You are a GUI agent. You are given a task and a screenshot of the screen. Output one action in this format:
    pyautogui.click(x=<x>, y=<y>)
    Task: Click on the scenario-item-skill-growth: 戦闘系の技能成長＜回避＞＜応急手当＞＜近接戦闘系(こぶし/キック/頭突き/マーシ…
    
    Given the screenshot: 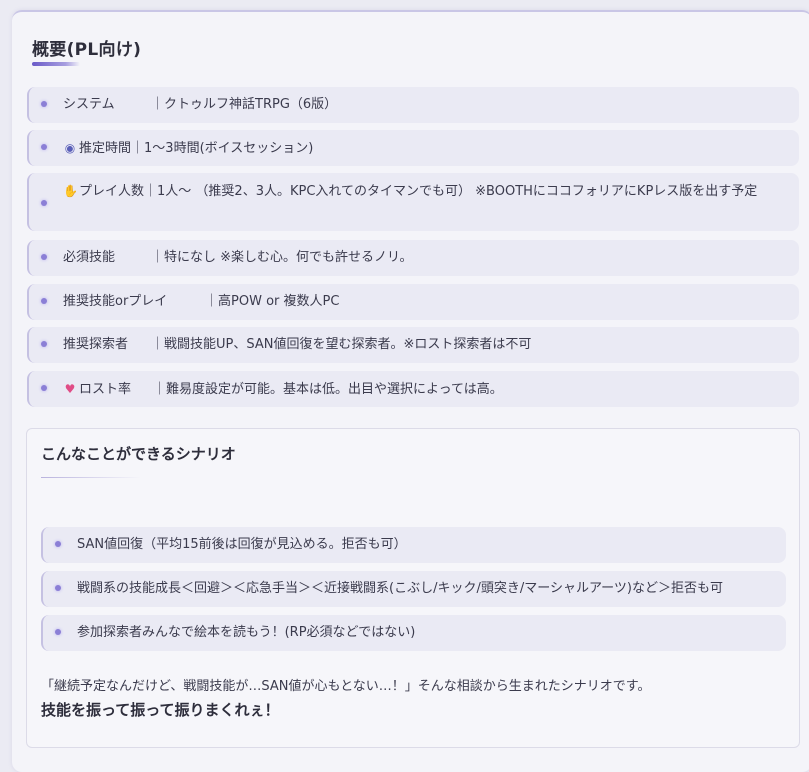 What is the action you would take?
    pyautogui.click(x=413, y=589)
    